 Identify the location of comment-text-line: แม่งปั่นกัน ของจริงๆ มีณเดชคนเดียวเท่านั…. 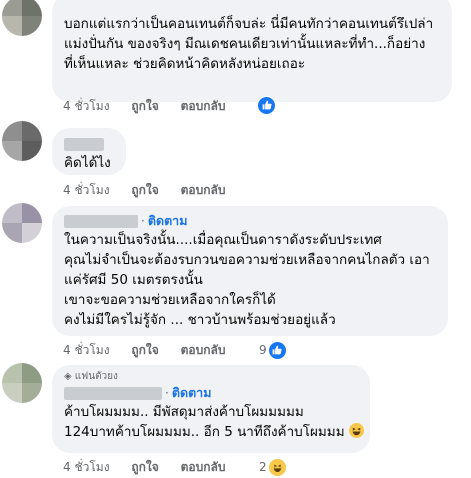
(245, 44).